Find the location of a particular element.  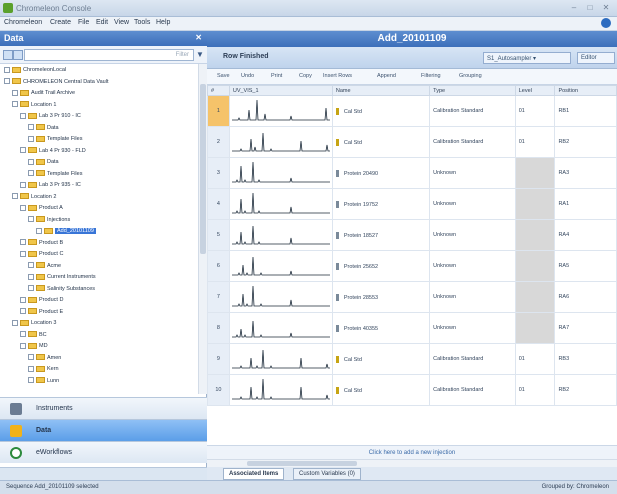

injection-position: RA1 is located at coordinates (585, 204).